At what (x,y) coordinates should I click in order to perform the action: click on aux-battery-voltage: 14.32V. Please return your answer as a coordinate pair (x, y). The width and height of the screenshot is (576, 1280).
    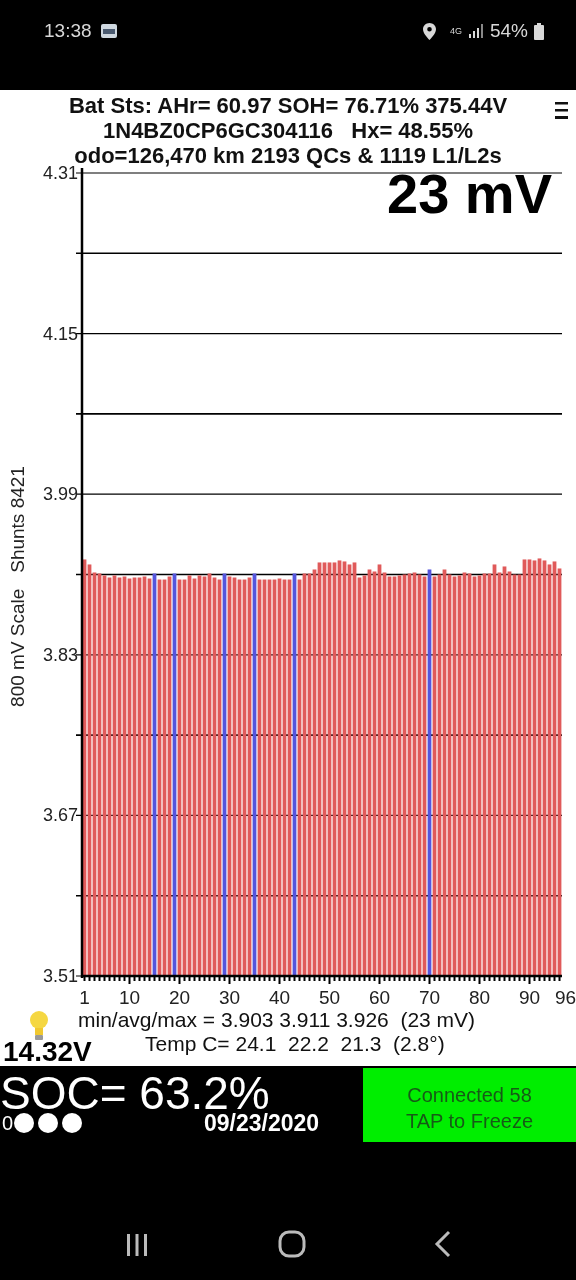
    Looking at the image, I should click on (47, 1052).